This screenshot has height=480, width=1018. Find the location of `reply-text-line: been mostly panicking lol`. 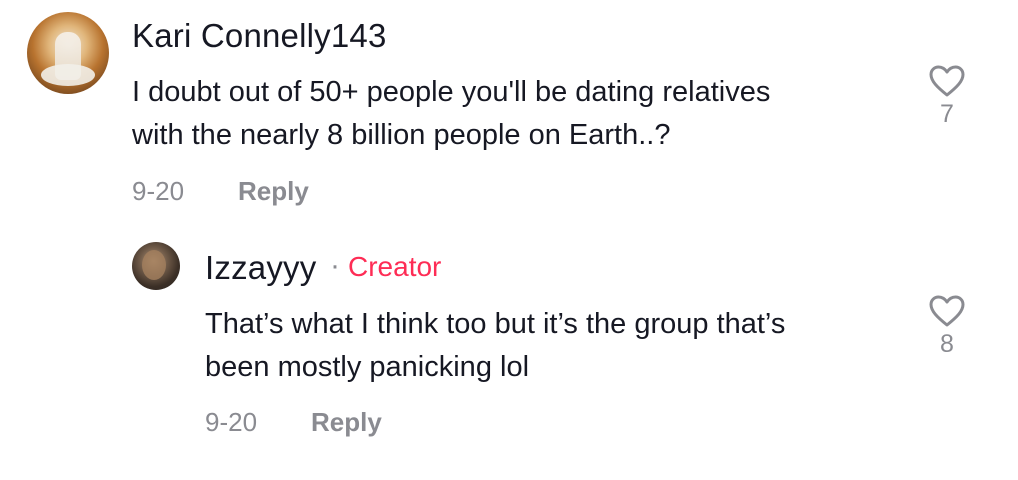

reply-text-line: been mostly panicking lol is located at coordinates (367, 367).